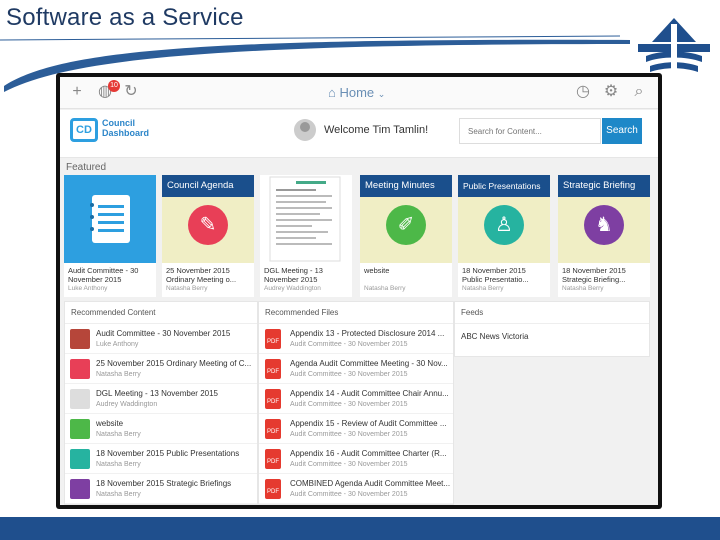 This screenshot has width=720, height=540. I want to click on presenter-icon: ♙, so click(504, 225).